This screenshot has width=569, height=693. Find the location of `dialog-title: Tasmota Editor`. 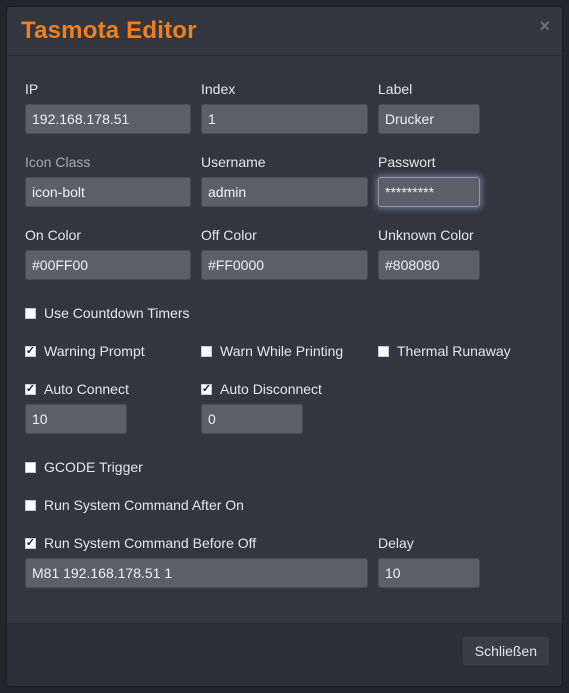

dialog-title: Tasmota Editor is located at coordinates (109, 30).